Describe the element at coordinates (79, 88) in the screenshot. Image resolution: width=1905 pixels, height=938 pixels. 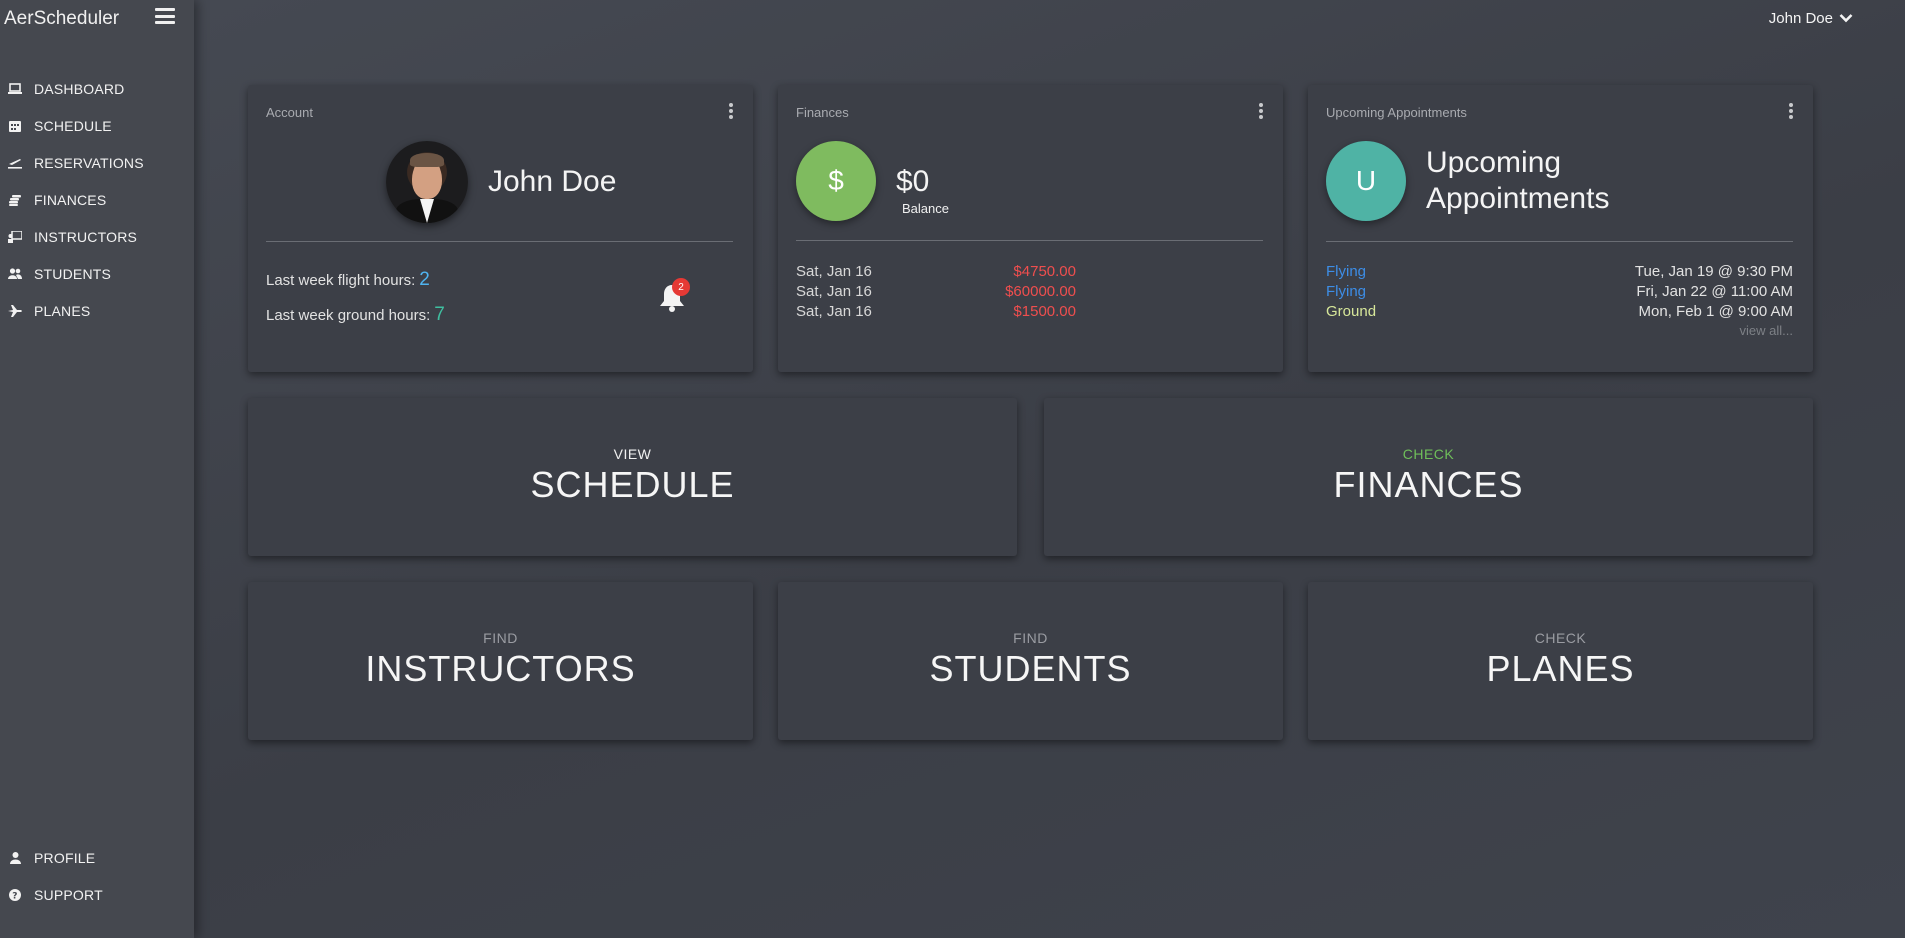
I see `sidebar-item-label: DASHBOARD` at that location.